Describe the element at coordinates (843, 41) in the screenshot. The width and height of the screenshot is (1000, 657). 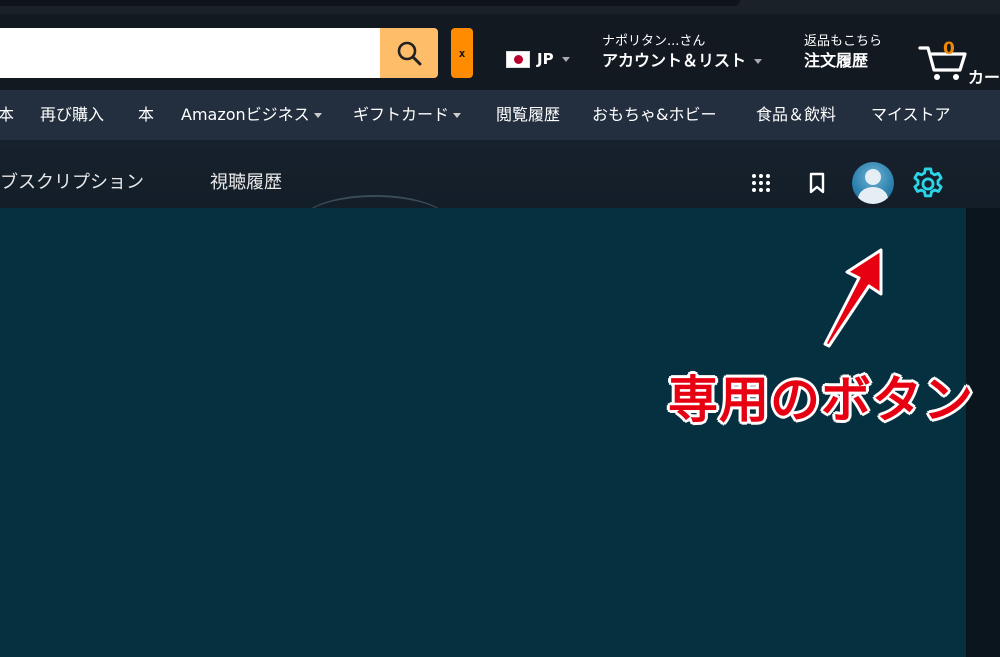
I see `returns-label: 返品もこちら` at that location.